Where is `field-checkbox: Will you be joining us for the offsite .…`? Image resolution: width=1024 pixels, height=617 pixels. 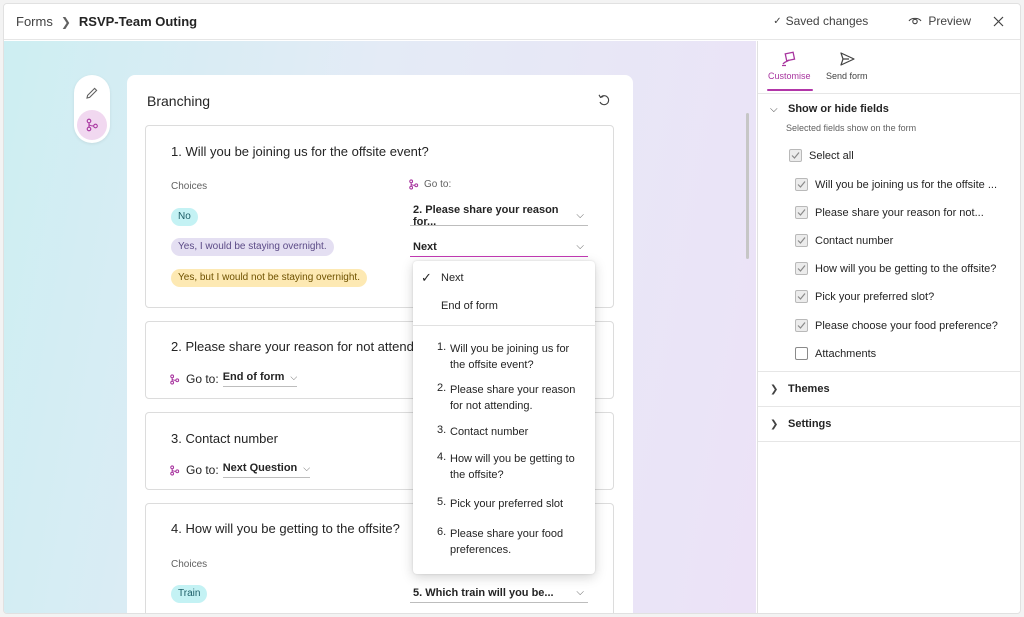 field-checkbox: Will you be joining us for the offsite .… is located at coordinates (896, 184).